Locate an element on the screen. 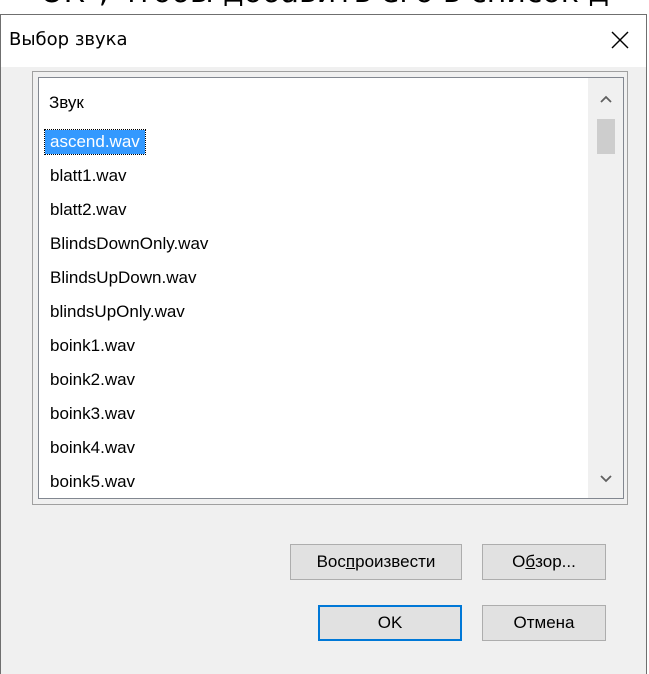  vertical-scrollbar is located at coordinates (605, 288).